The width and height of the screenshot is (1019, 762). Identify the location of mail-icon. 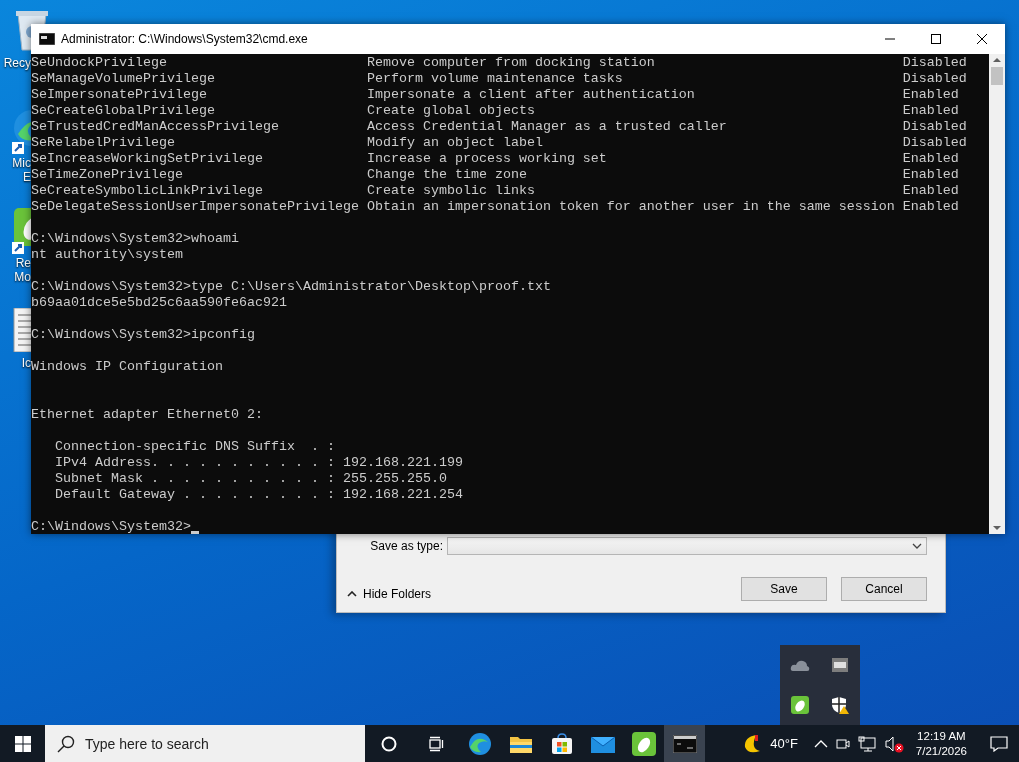
(602, 743).